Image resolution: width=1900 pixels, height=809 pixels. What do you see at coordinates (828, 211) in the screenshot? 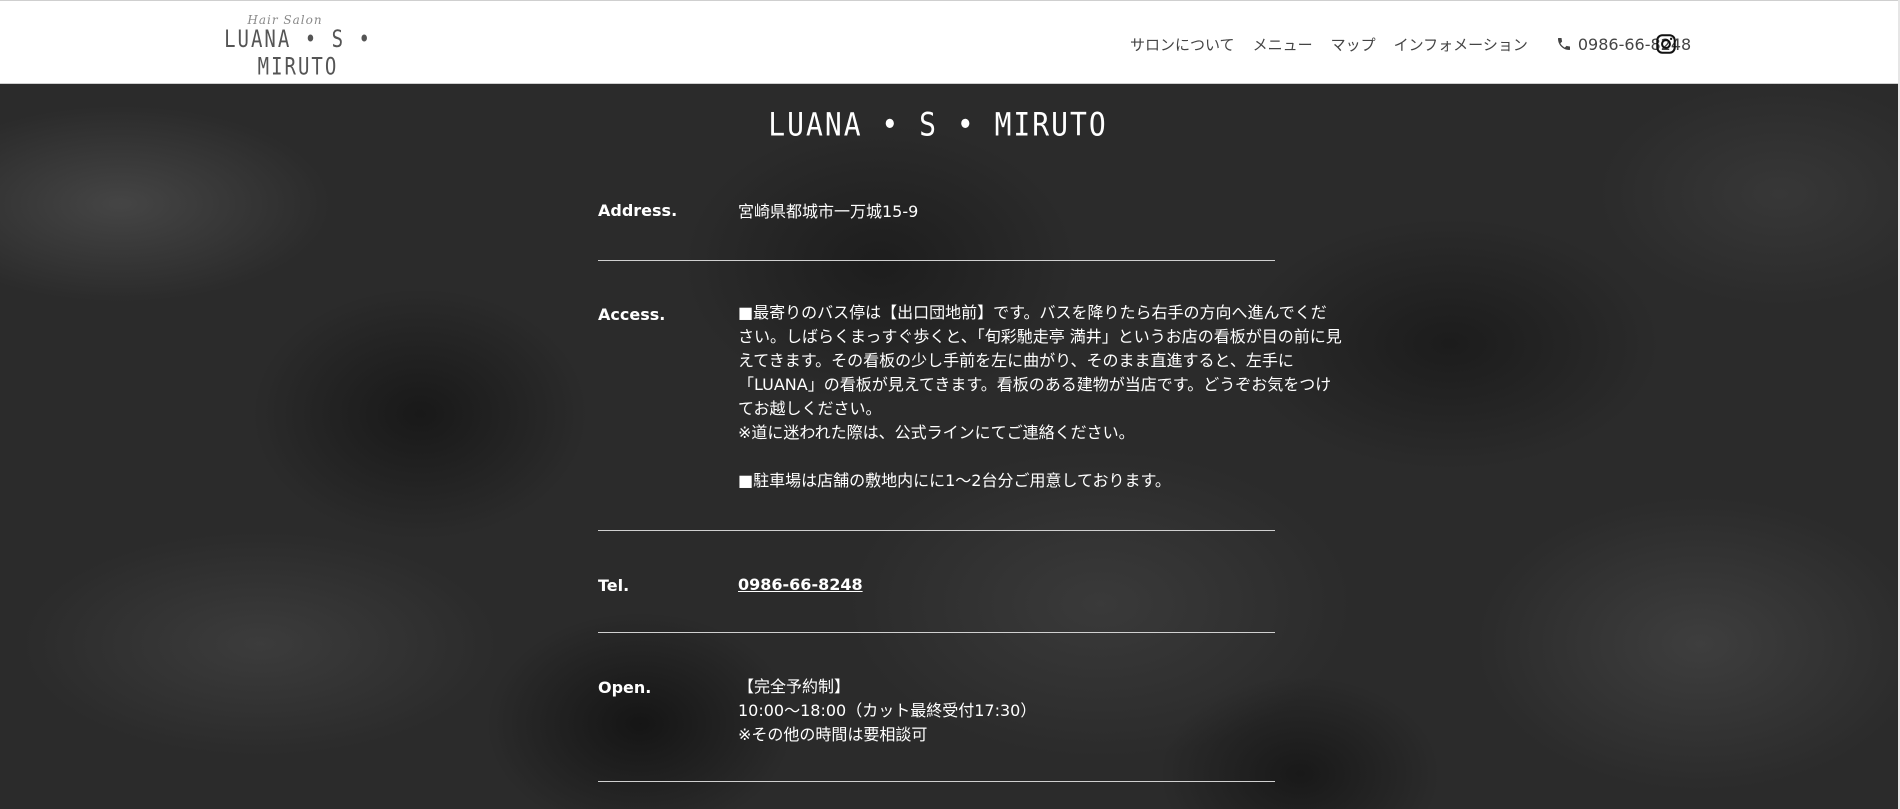
I see `address-value: 宮崎県都城市一万城15-9` at bounding box center [828, 211].